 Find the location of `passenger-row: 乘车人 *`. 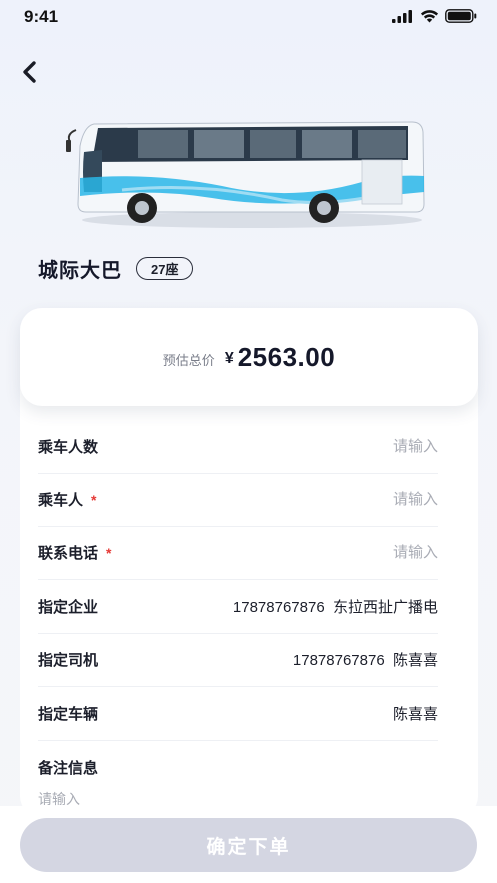

passenger-row: 乘车人 * is located at coordinates (238, 500).